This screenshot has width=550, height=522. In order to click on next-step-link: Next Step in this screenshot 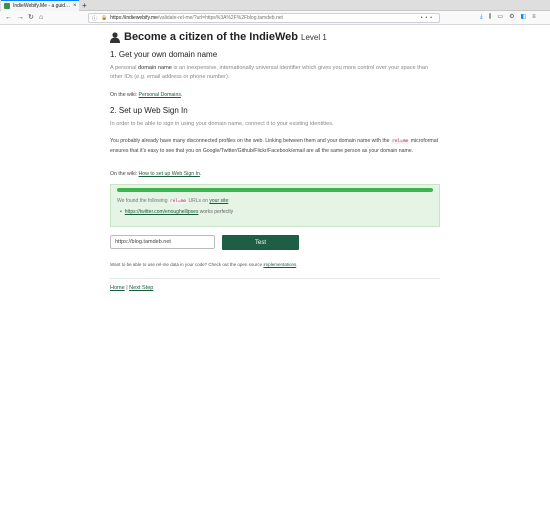, I will do `click(141, 288)`.